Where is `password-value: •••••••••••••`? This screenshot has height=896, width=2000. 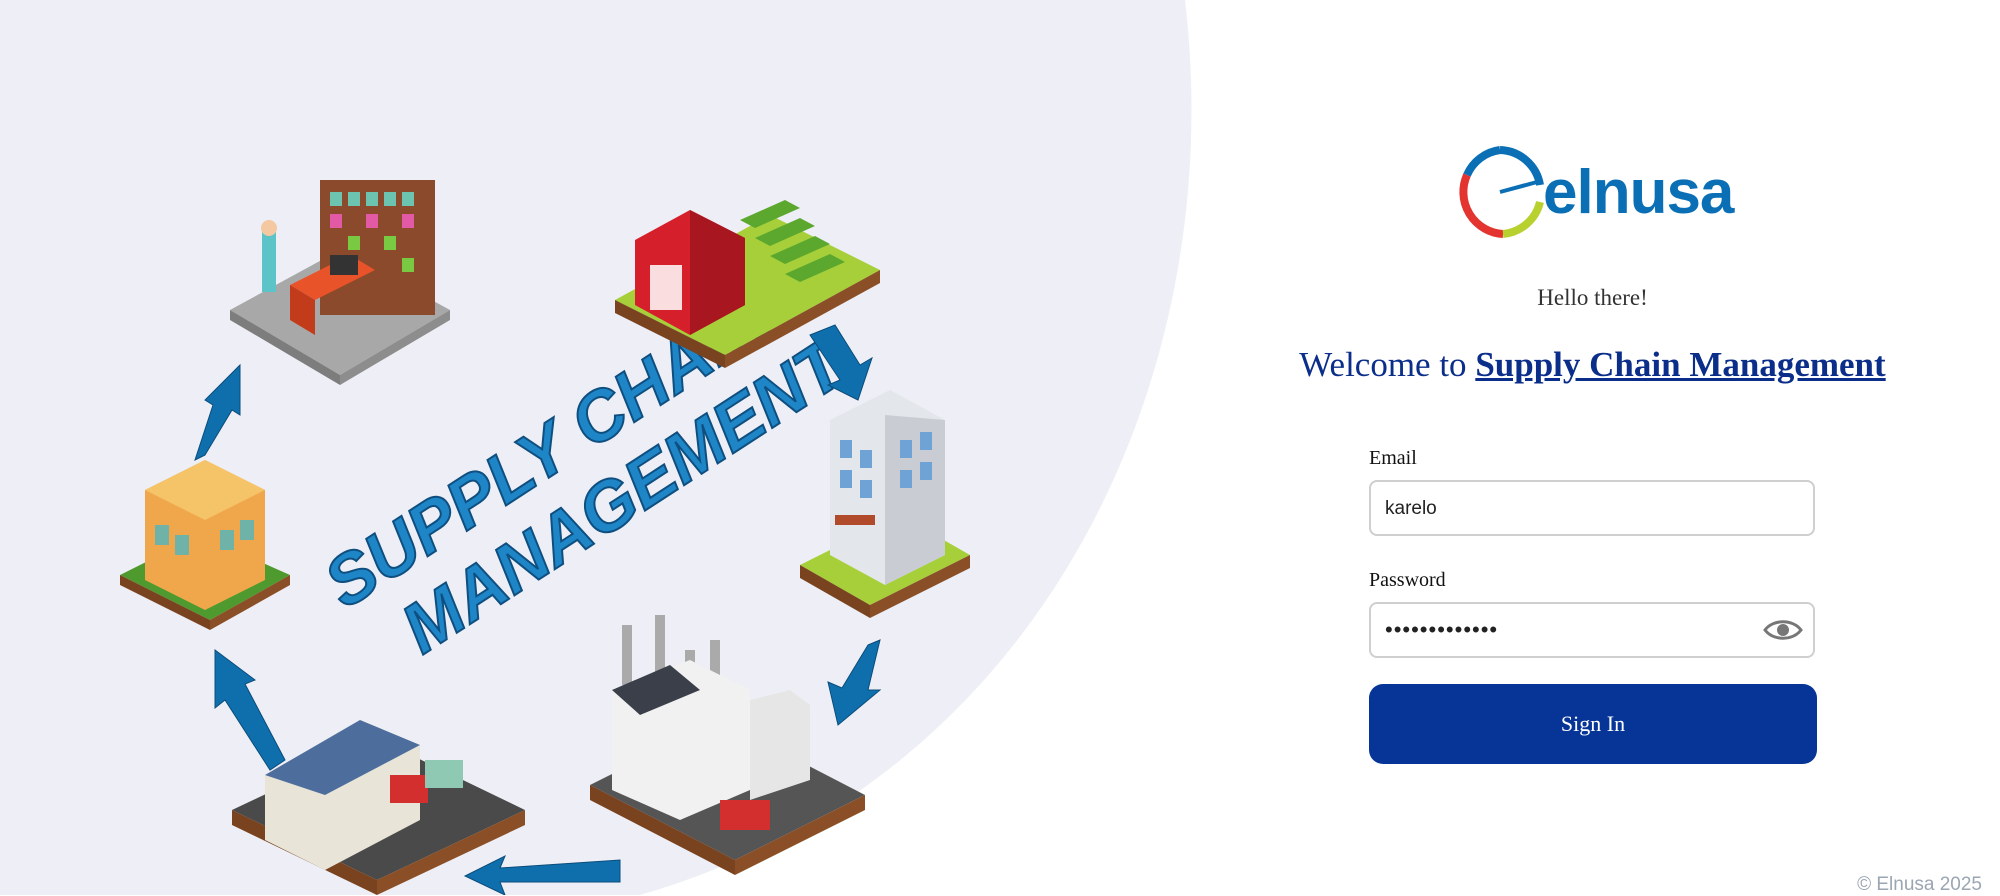 password-value: ••••••••••••• is located at coordinates (1442, 629).